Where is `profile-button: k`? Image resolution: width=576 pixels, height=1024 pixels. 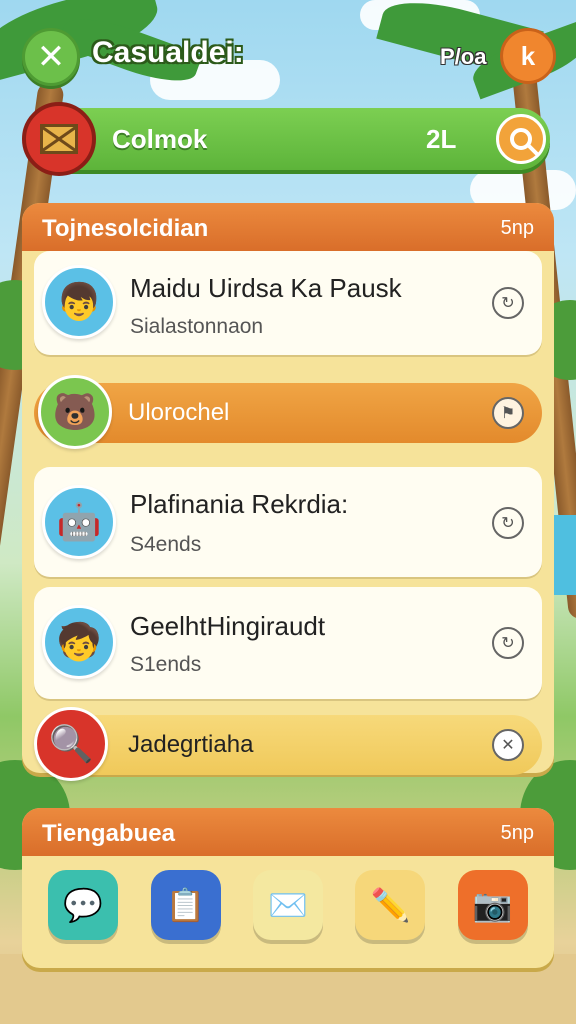 profile-button: k is located at coordinates (528, 56).